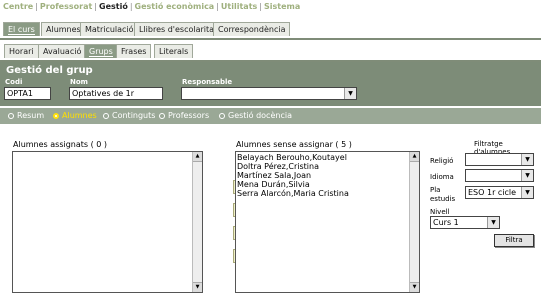 The image size is (541, 299). Describe the element at coordinates (134, 51) in the screenshot. I see `tab-frases: Frases` at that location.